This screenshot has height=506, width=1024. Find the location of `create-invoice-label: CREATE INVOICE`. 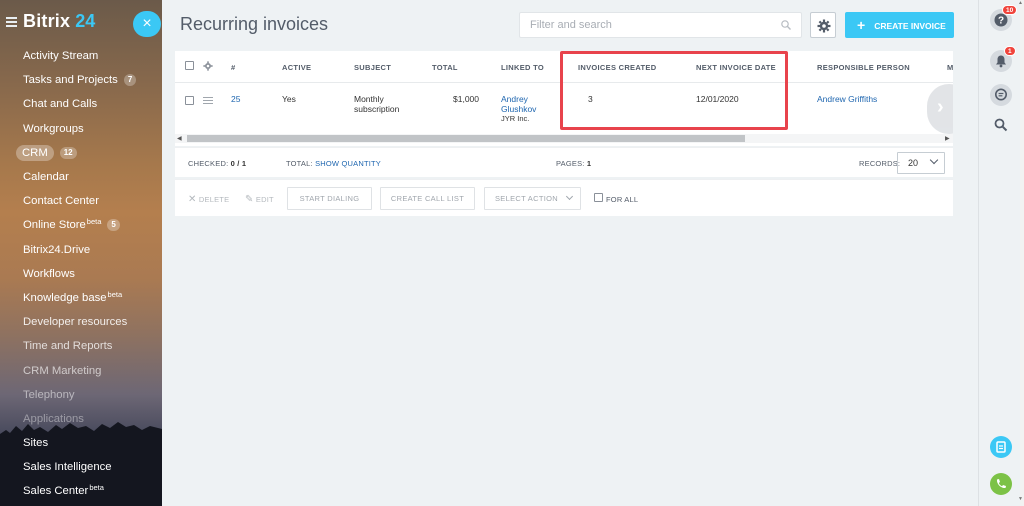

create-invoice-label: CREATE INVOICE is located at coordinates (910, 26).